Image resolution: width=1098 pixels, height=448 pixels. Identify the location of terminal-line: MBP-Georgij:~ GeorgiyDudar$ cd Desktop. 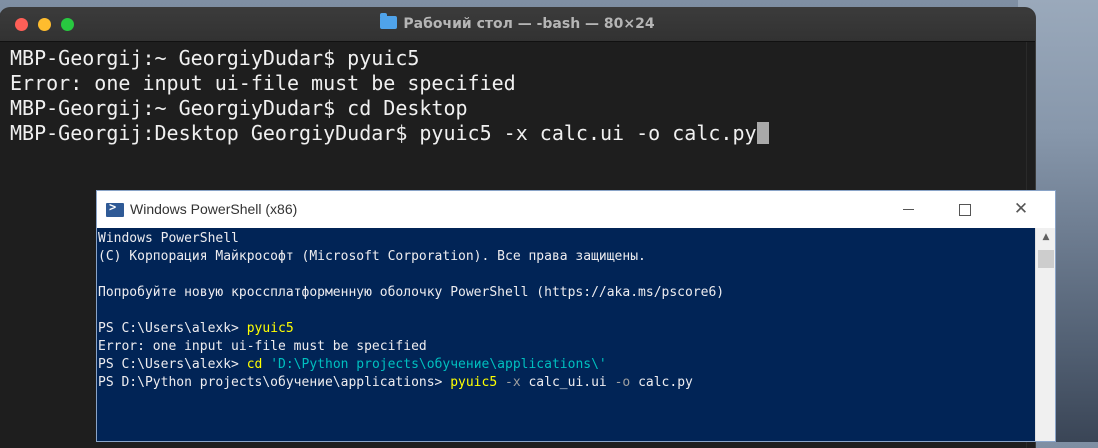
(239, 108).